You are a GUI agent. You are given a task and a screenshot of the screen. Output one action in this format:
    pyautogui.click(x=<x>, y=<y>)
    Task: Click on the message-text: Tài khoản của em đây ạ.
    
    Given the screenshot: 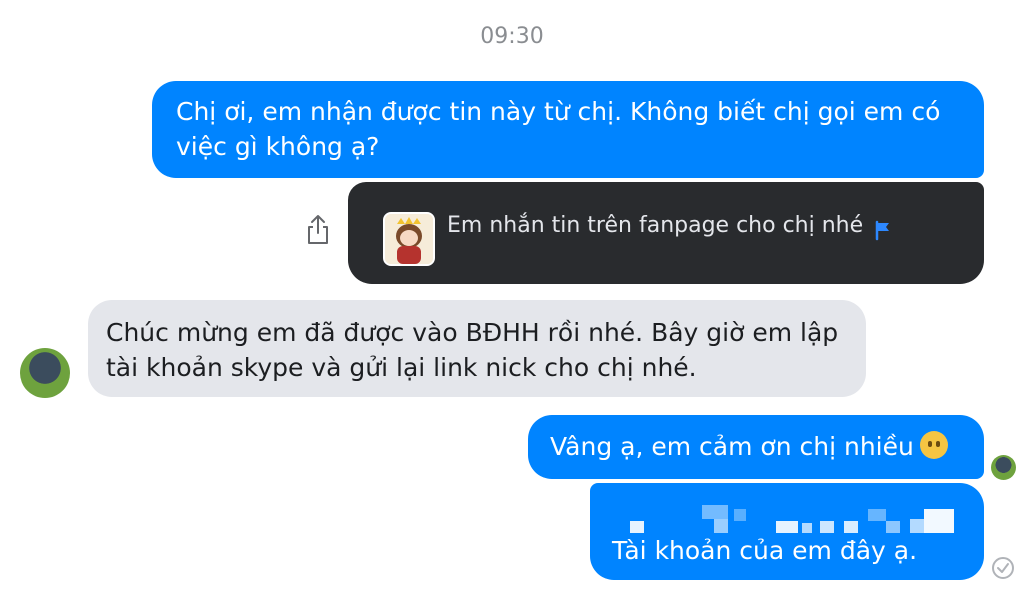 What is the action you would take?
    pyautogui.click(x=765, y=550)
    